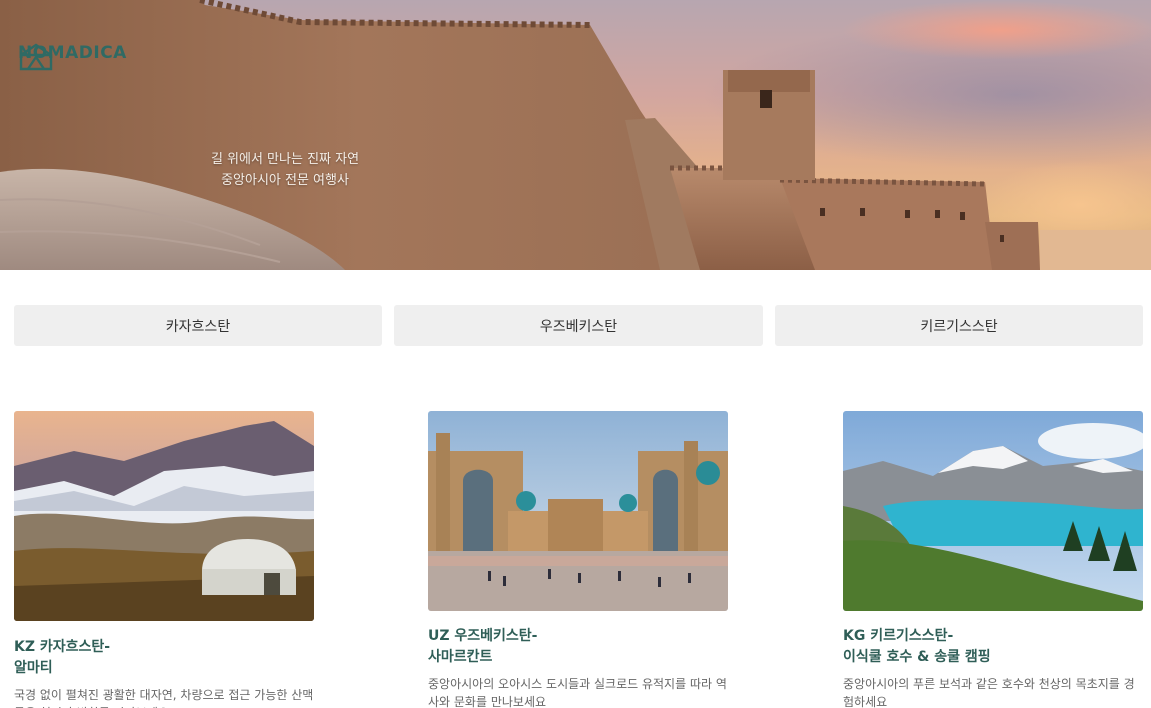 Image resolution: width=1151 pixels, height=708 pixels. What do you see at coordinates (959, 325) in the screenshot?
I see `tab-kyrgyzstan: 키르기스스탄` at bounding box center [959, 325].